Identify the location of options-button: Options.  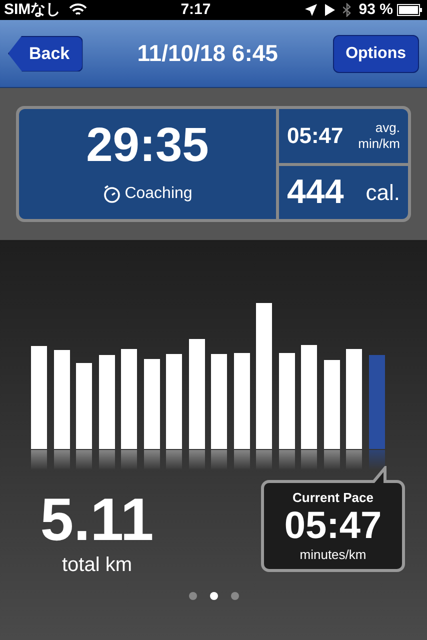
(375, 53).